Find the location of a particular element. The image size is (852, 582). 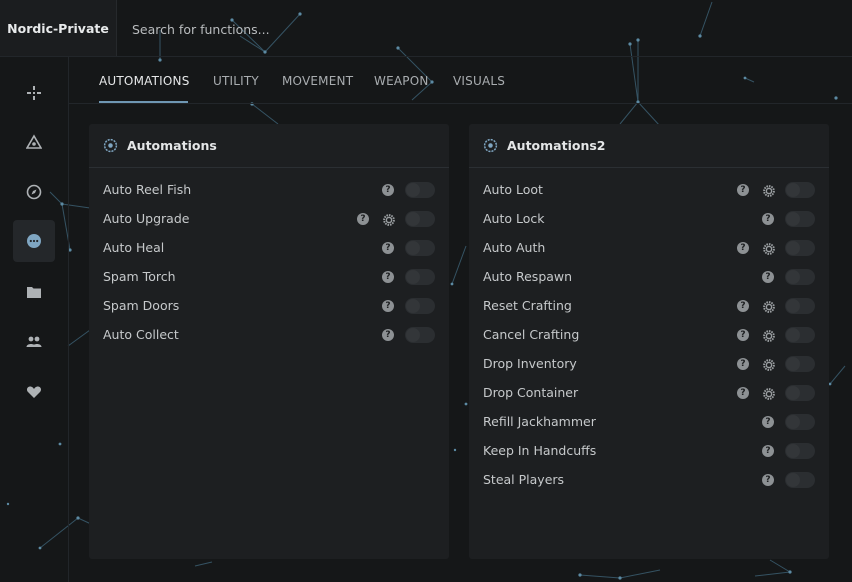

feature-label: Auto Reel Fish is located at coordinates (147, 189).